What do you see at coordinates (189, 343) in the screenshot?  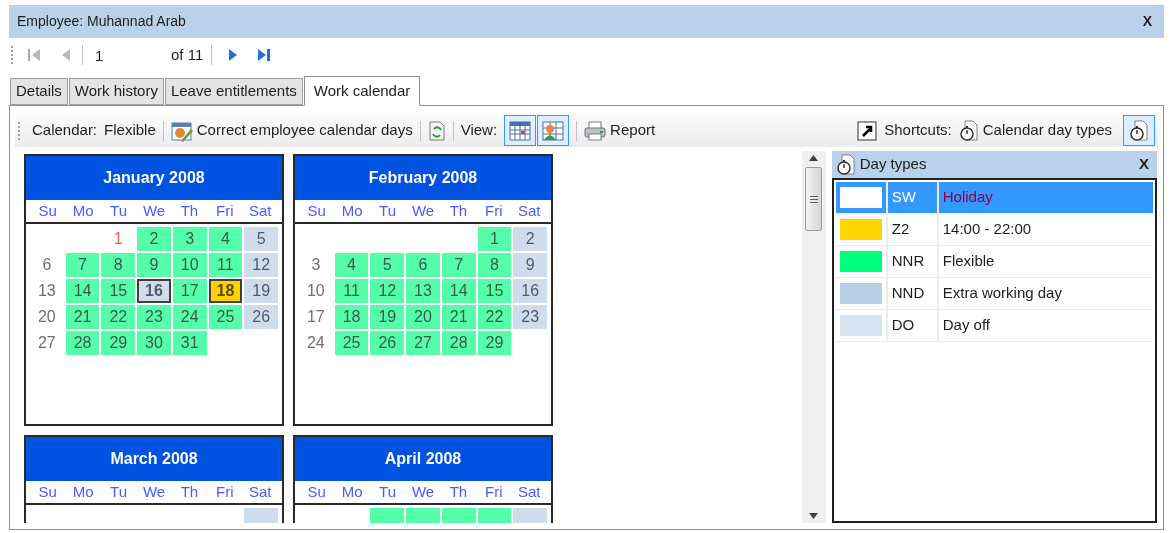 I see `day-cell: 31` at bounding box center [189, 343].